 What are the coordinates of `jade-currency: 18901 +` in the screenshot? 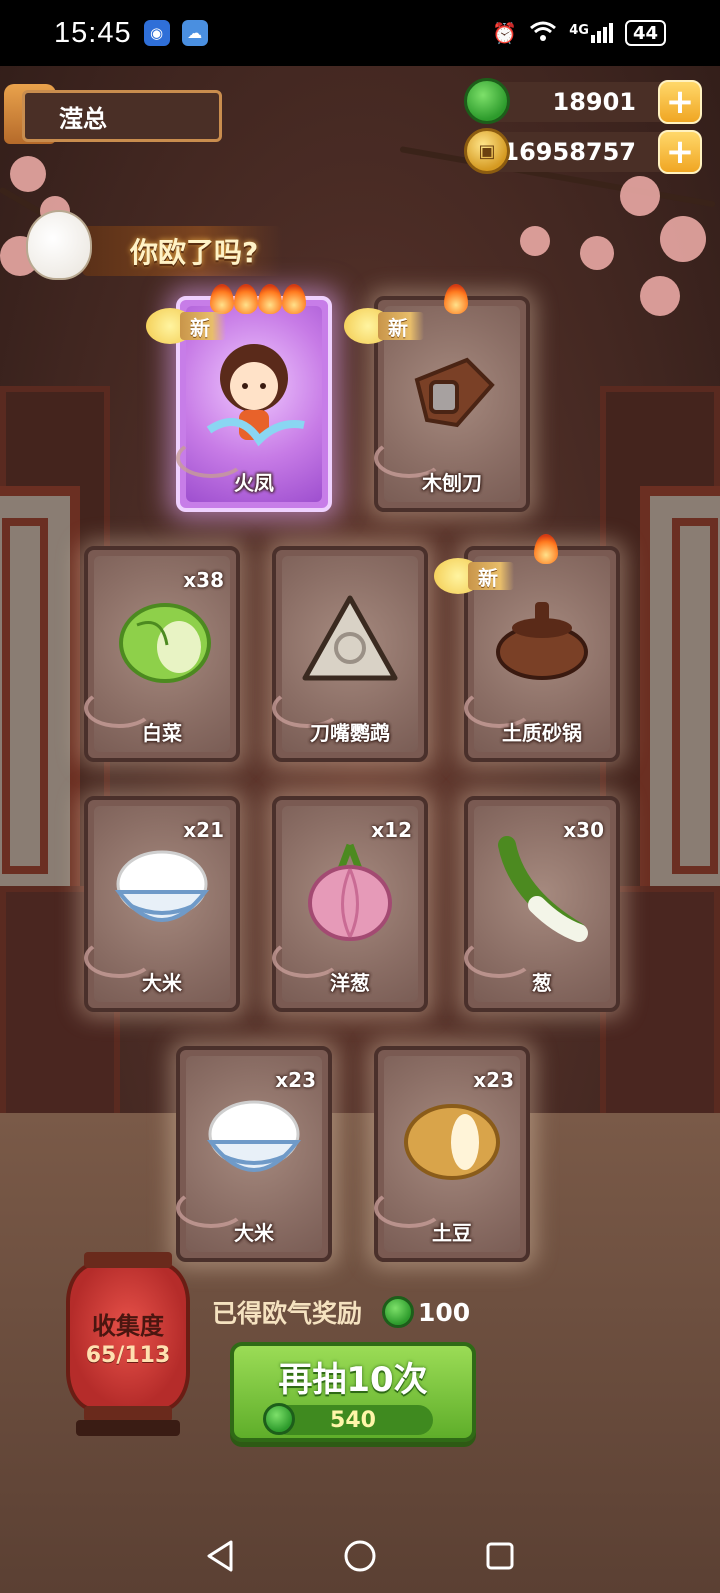 It's located at (583, 101).